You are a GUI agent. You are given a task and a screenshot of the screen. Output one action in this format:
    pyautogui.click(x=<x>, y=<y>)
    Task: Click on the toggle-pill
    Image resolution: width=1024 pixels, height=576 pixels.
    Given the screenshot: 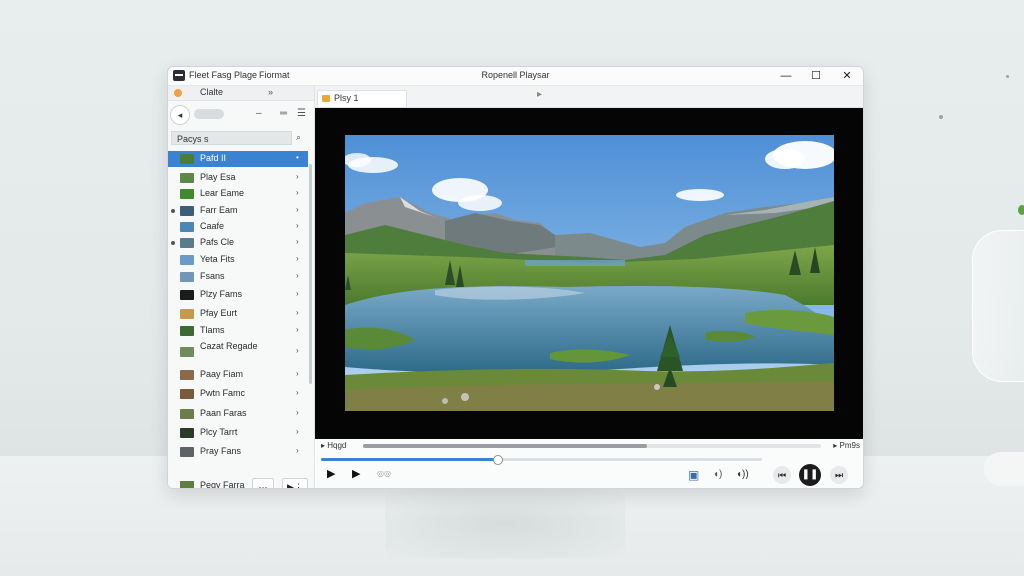 What is the action you would take?
    pyautogui.click(x=209, y=114)
    